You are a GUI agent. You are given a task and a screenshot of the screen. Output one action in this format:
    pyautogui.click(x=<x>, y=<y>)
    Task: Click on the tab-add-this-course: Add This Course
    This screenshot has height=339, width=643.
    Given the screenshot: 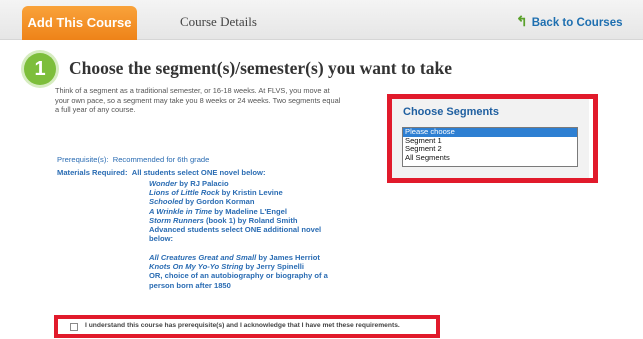 What is the action you would take?
    pyautogui.click(x=79, y=23)
    